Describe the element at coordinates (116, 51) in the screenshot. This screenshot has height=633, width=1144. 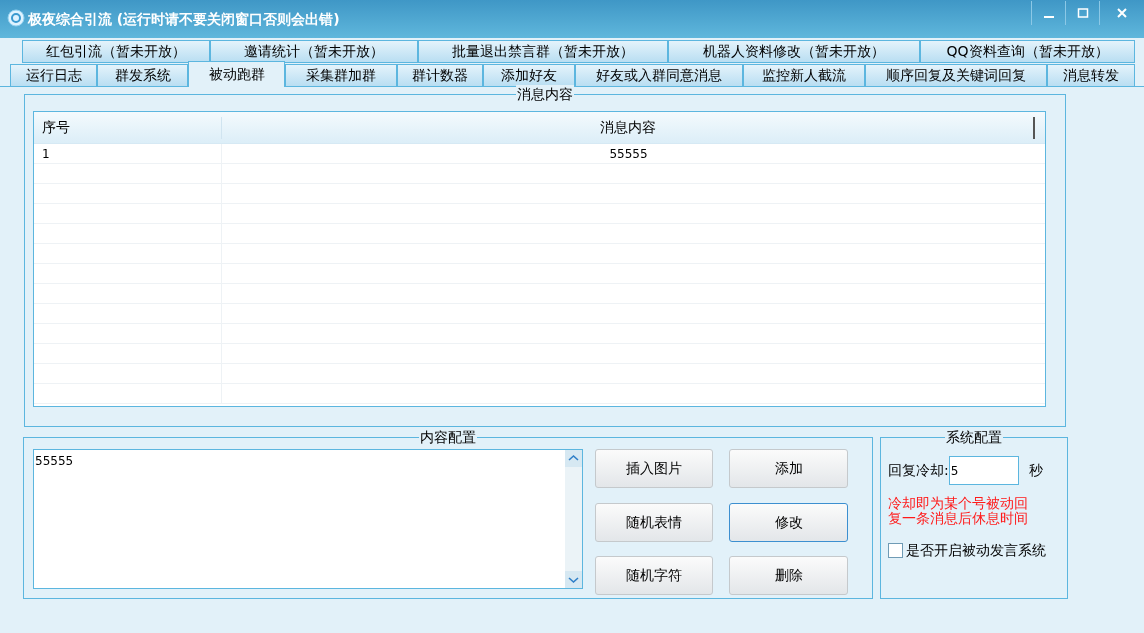
I see `tab: 红包引流（暂未开放）` at that location.